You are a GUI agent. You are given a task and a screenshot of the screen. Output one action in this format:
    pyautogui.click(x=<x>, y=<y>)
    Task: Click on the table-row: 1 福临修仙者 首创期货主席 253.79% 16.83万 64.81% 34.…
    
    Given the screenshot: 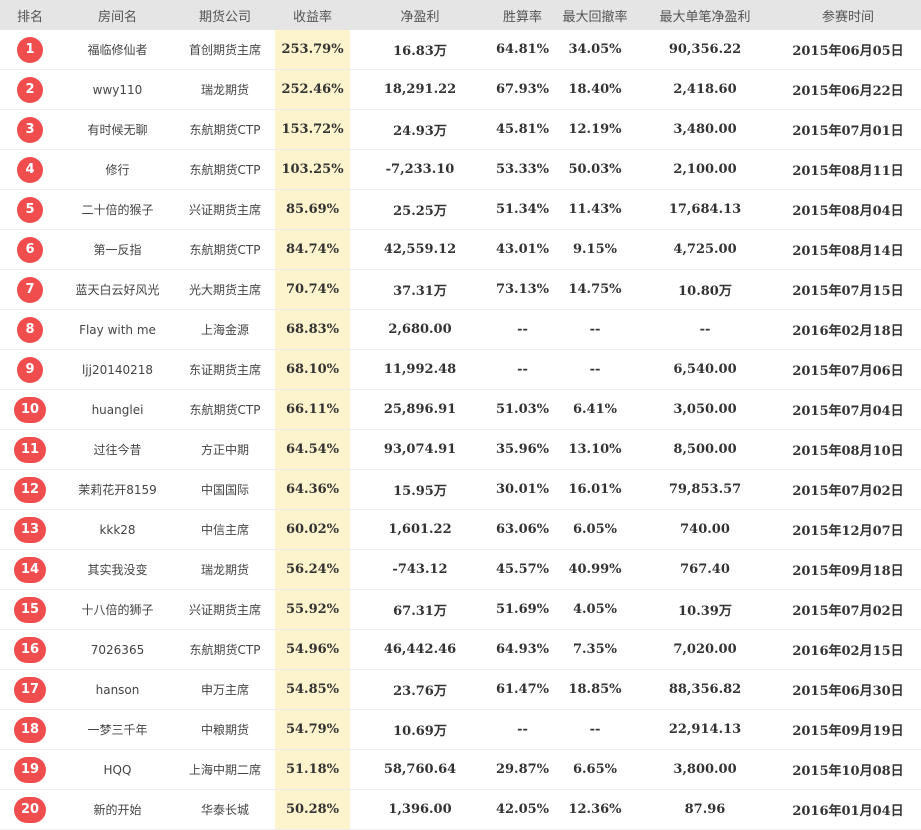 What is the action you would take?
    pyautogui.click(x=460, y=50)
    